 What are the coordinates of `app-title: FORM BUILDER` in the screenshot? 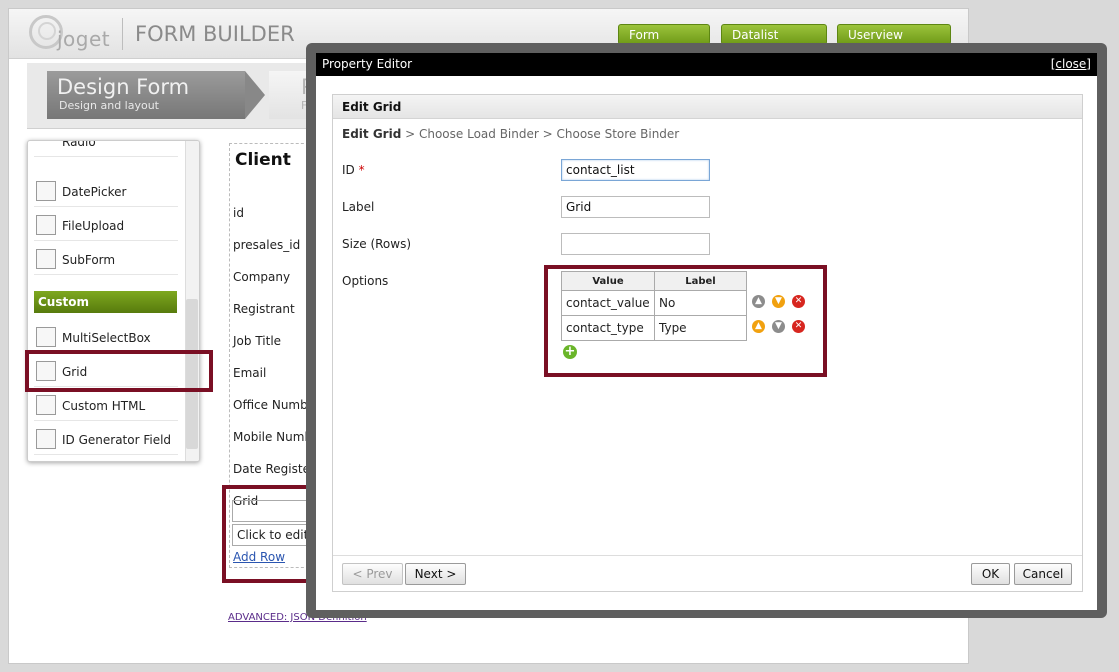 It's located at (215, 34).